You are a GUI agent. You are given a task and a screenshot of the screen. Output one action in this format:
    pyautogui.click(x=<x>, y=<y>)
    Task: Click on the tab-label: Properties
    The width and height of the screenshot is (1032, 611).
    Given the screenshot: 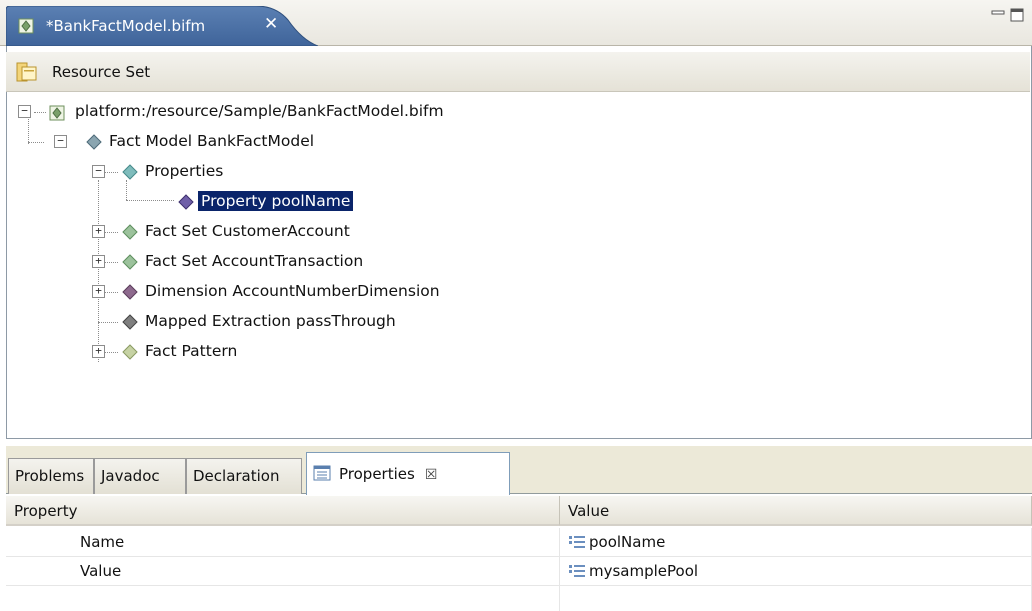 What is the action you would take?
    pyautogui.click(x=377, y=474)
    